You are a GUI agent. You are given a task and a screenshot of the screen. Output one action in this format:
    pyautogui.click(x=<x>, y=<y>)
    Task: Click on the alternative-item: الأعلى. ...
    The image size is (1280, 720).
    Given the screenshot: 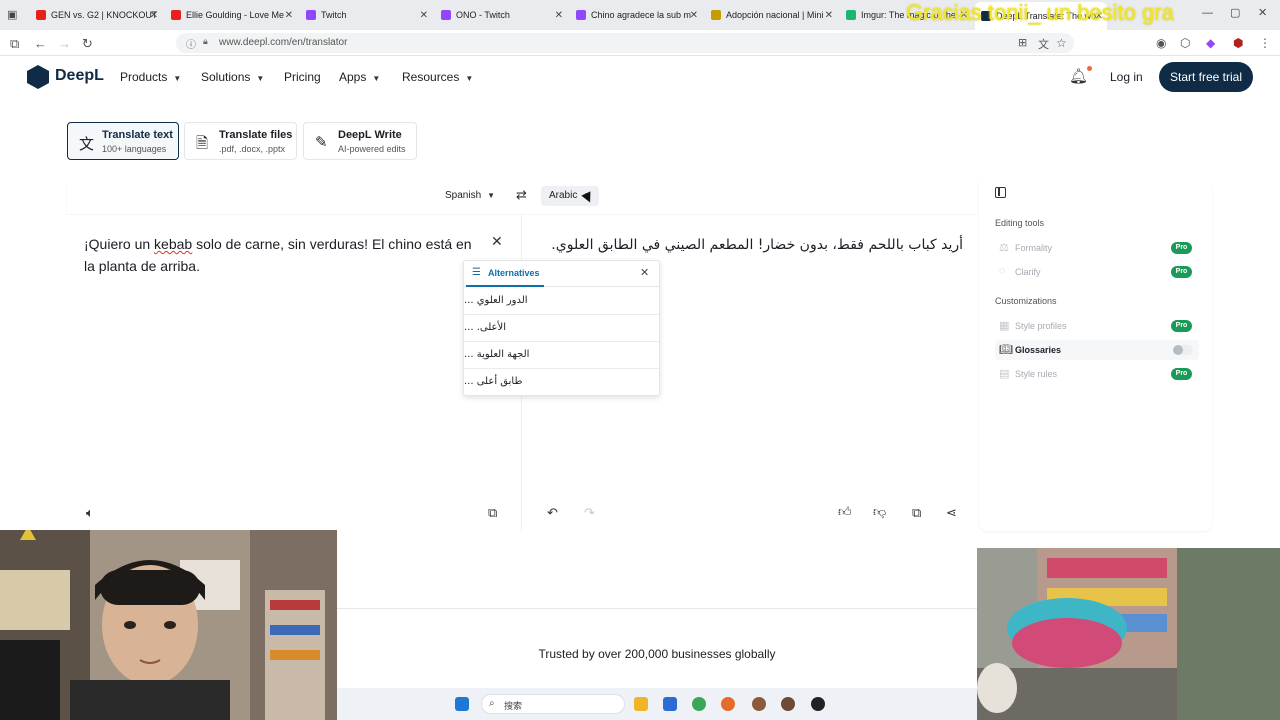 What is the action you would take?
    pyautogui.click(x=561, y=328)
    